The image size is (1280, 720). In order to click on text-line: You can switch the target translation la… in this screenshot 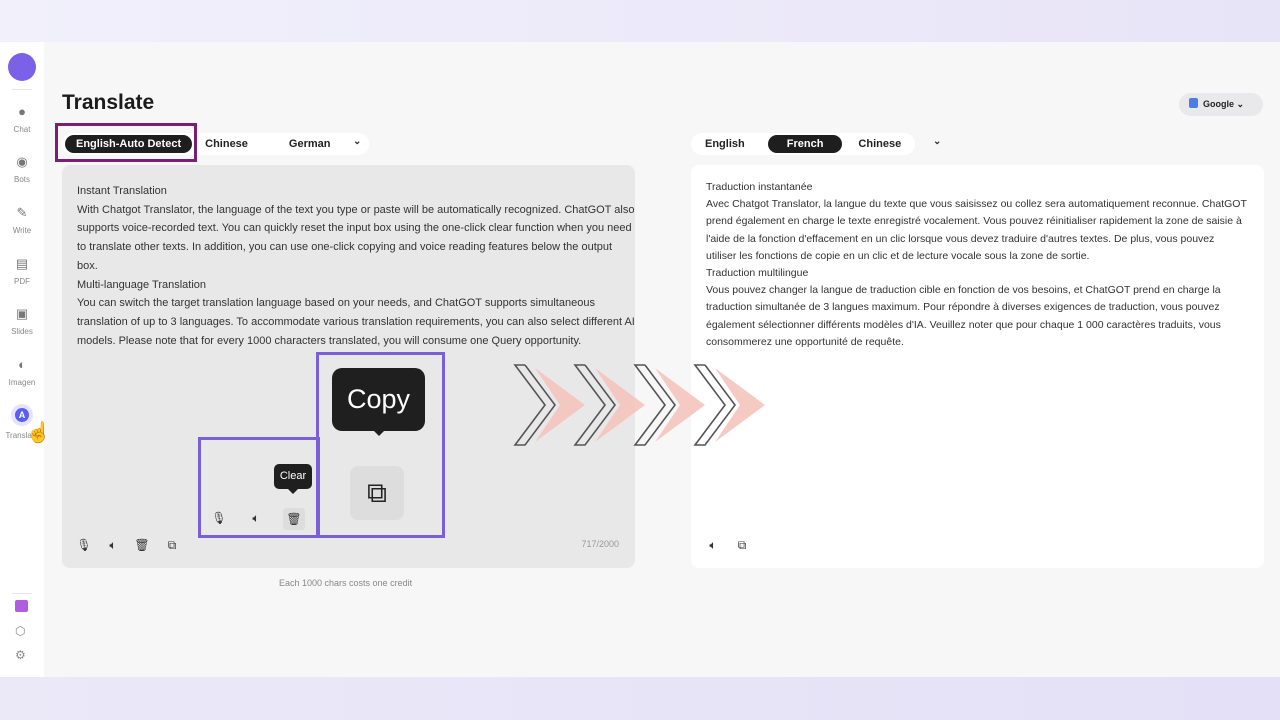, I will do `click(336, 303)`.